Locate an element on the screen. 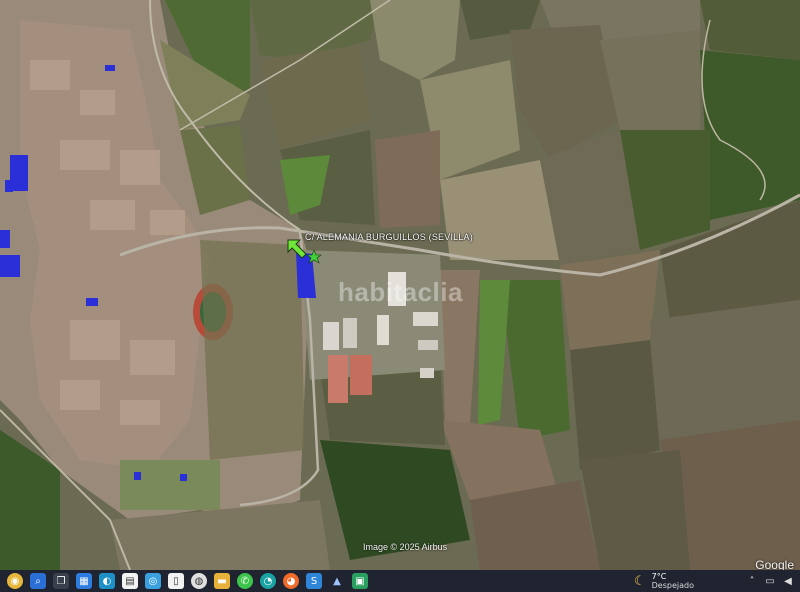 This screenshot has height=592, width=800. photos-icon: ◐ is located at coordinates (107, 581).